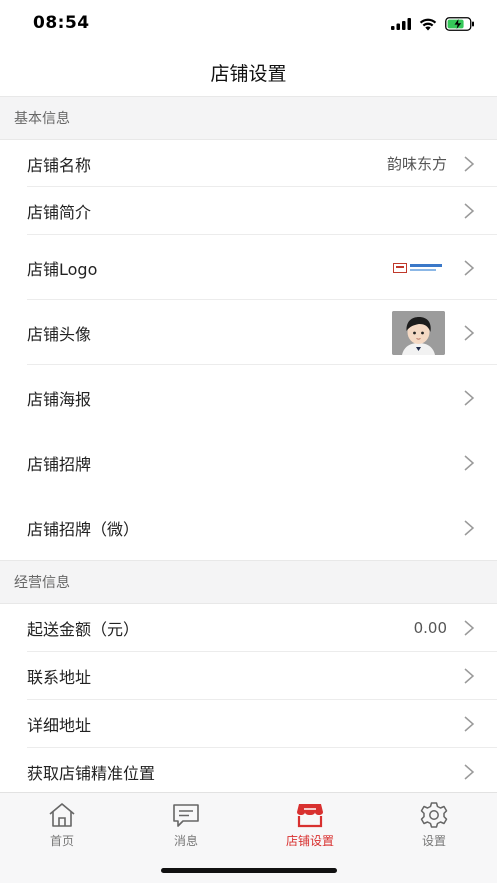  What do you see at coordinates (61, 841) in the screenshot?
I see `tab-label: 首页` at bounding box center [61, 841].